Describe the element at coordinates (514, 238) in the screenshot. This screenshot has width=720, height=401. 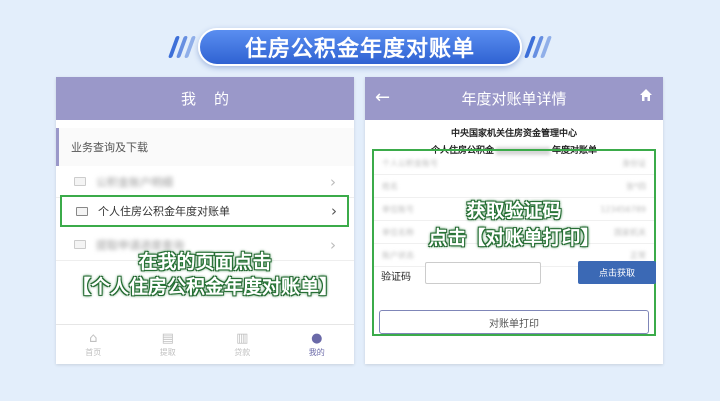
I see `instruction-line: 点击【对账单打印】` at that location.